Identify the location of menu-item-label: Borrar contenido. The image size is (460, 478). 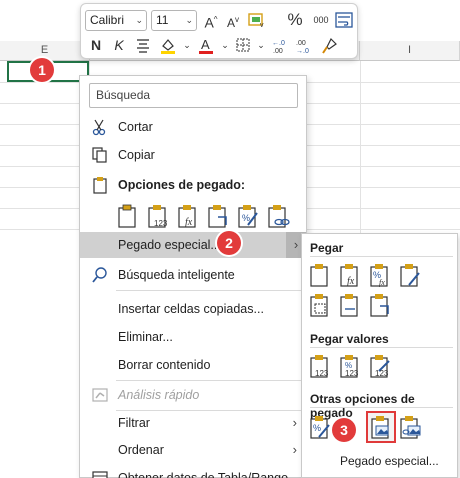
(164, 365).